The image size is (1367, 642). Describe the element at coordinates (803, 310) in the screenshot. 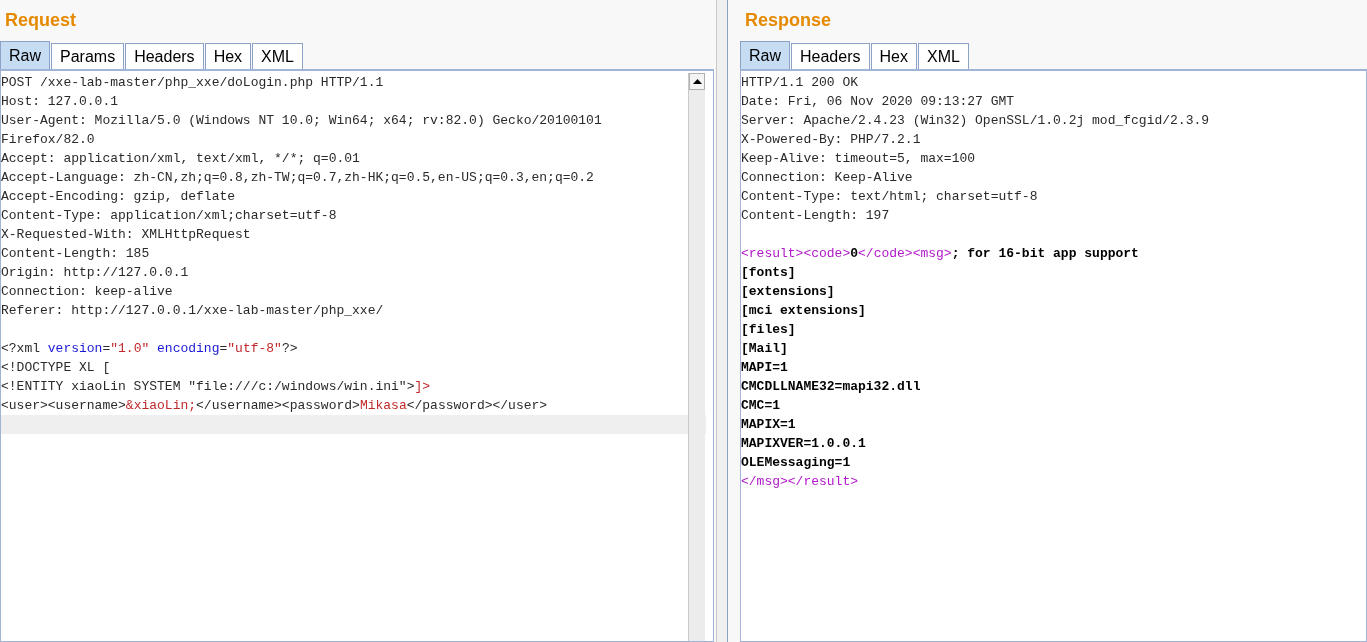

I see `code-line: [mci extensions]` at that location.